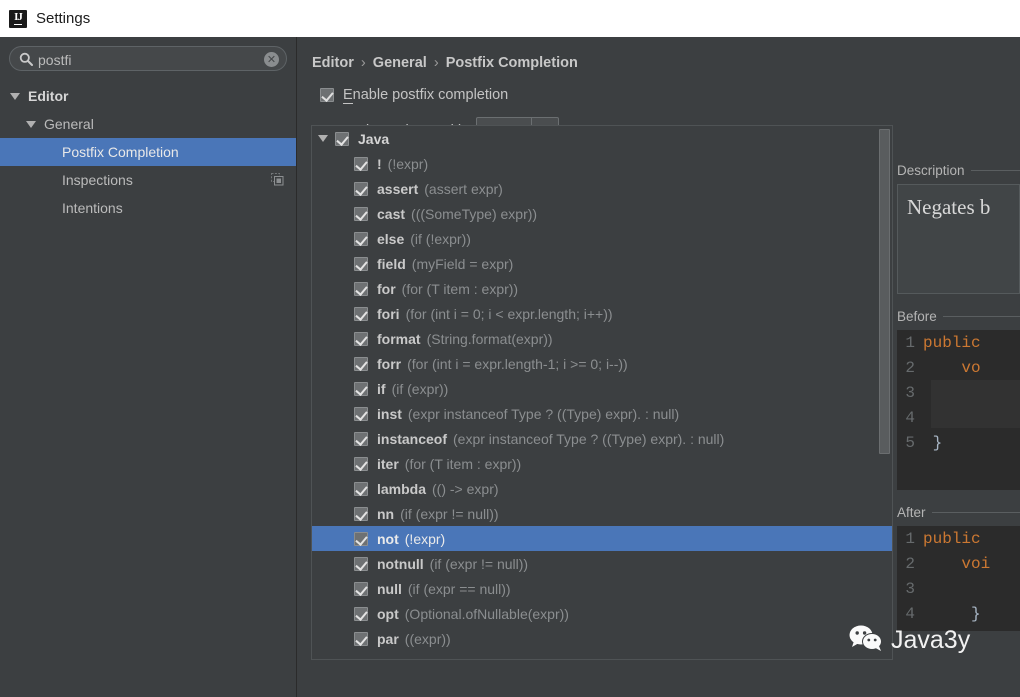 The height and width of the screenshot is (697, 1020). Describe the element at coordinates (910, 342) in the screenshot. I see `line-number: 1` at that location.